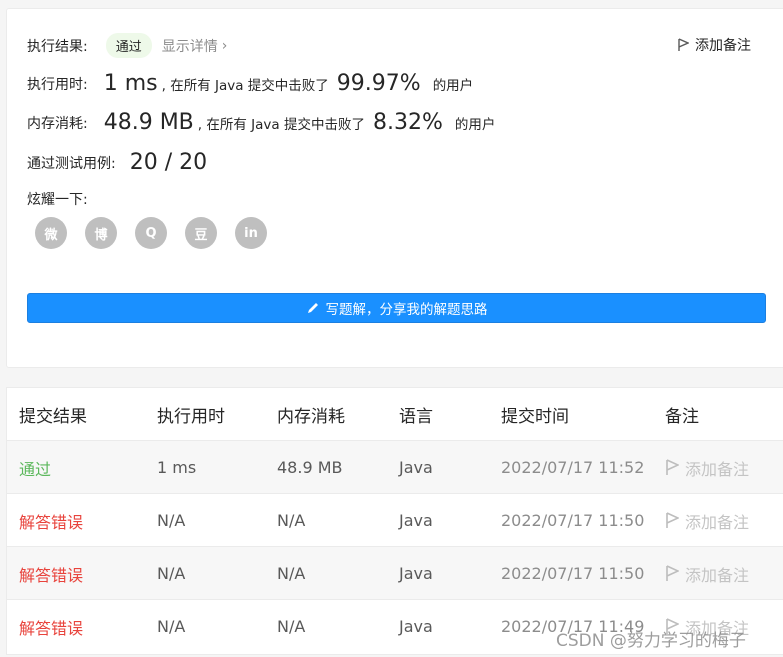 The width and height of the screenshot is (783, 657). What do you see at coordinates (395, 414) in the screenshot?
I see `table-header: 提交结果 执行用时 内存消耗 语言 提交时间 备注` at bounding box center [395, 414].